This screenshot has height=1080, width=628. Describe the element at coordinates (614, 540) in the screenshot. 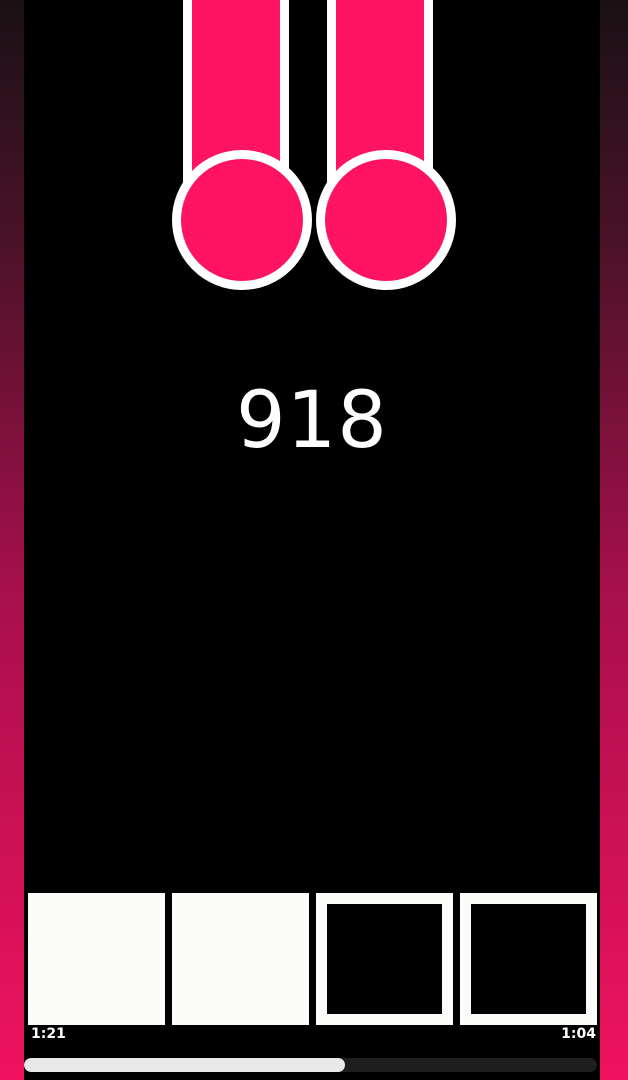

I see `right-gradient-border` at that location.